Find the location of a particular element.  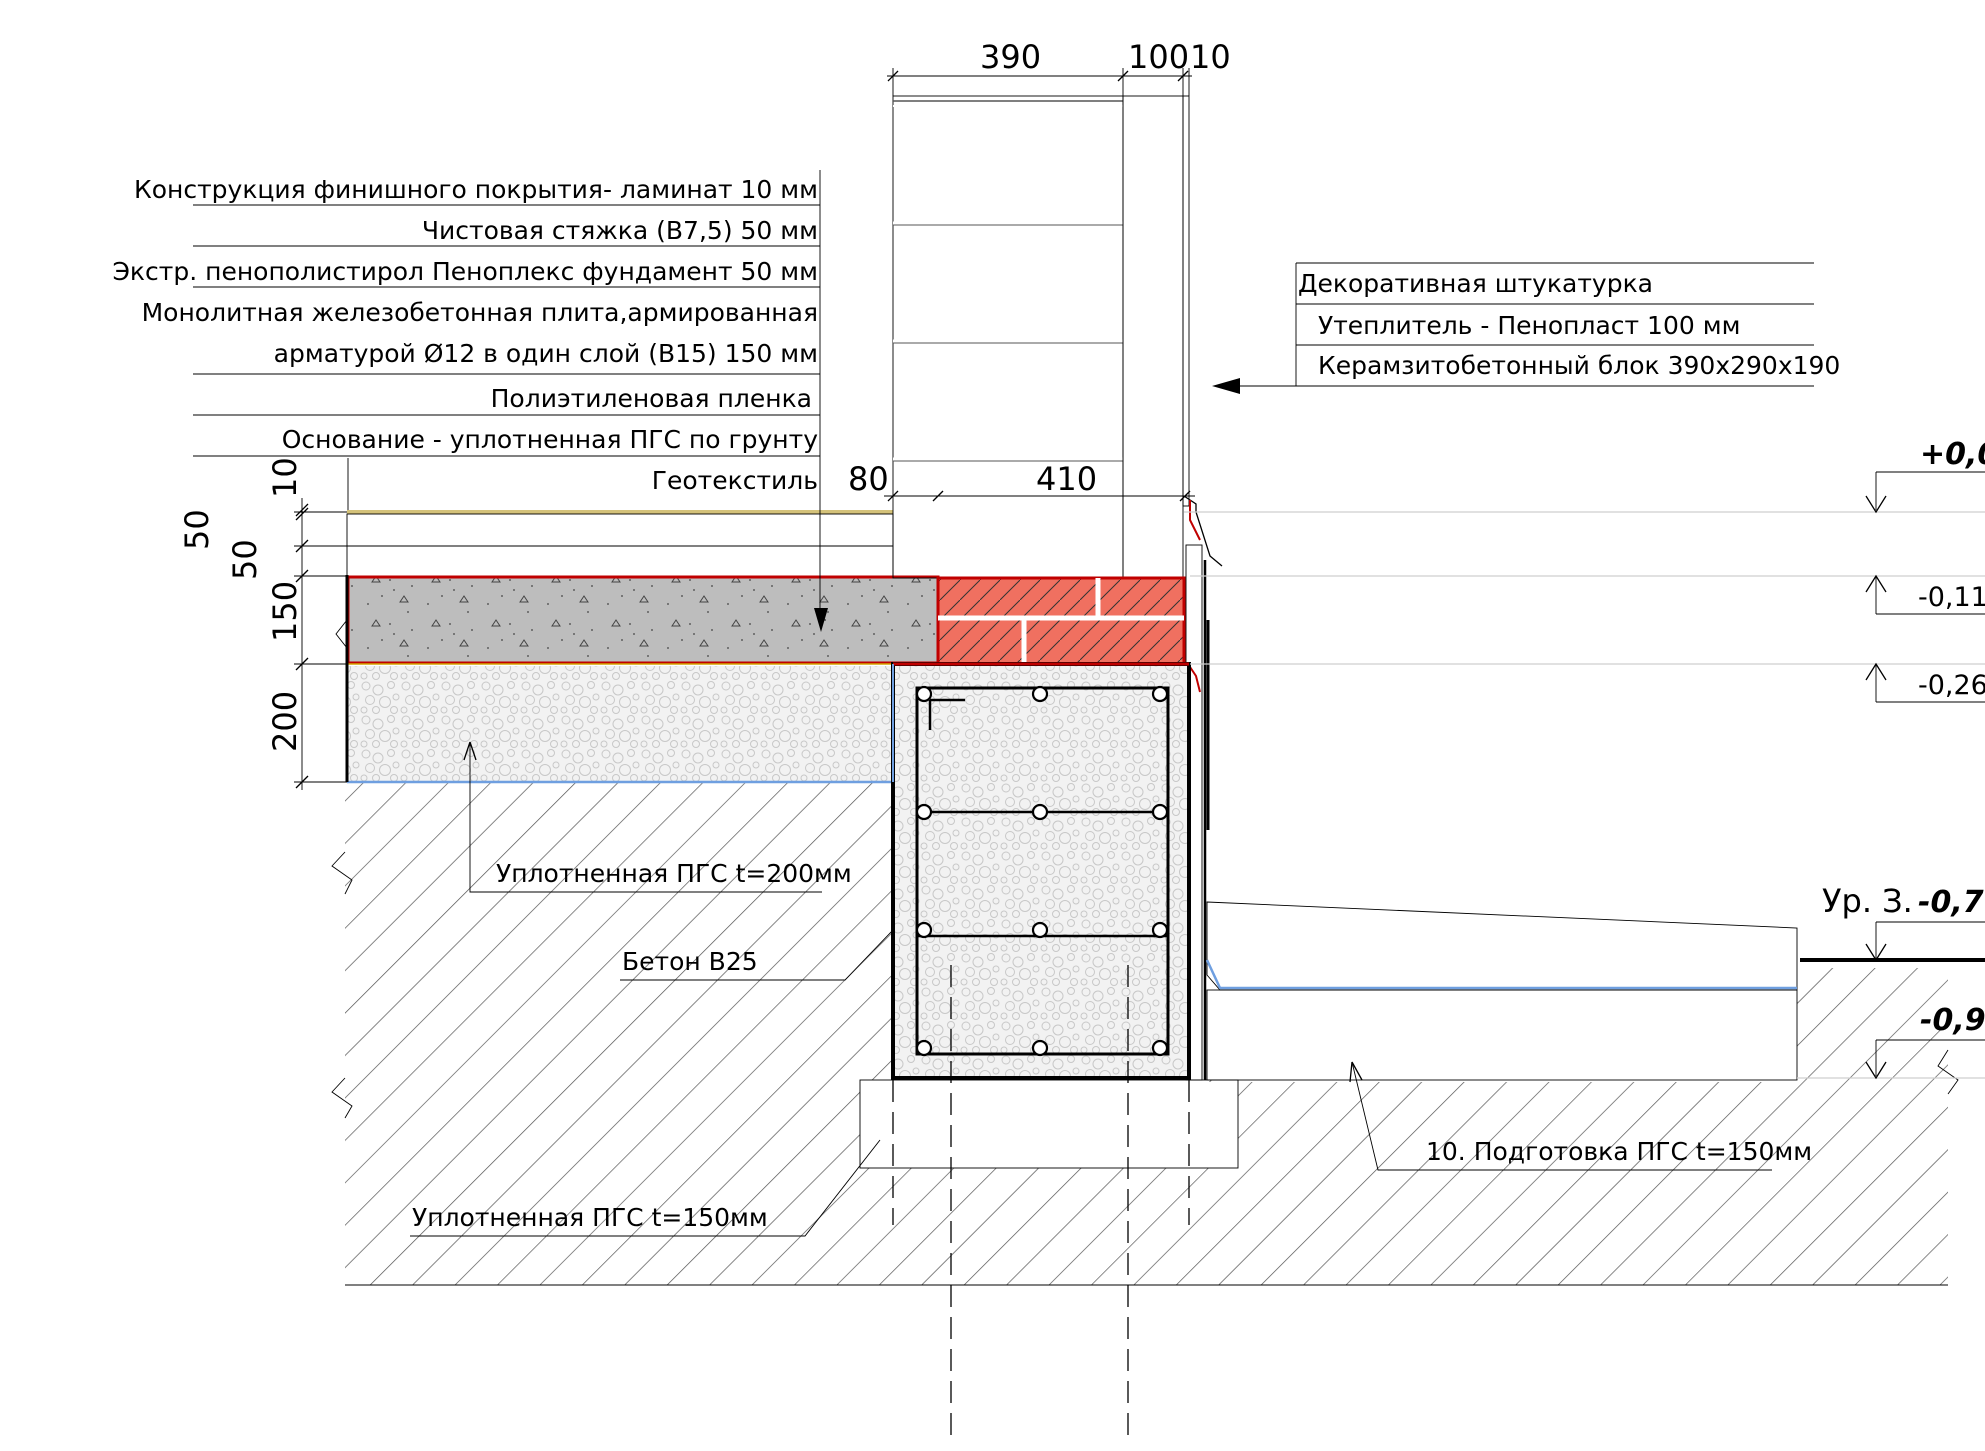

wall-layer-1: Декоративная штукатурка is located at coordinates (1475, 283).